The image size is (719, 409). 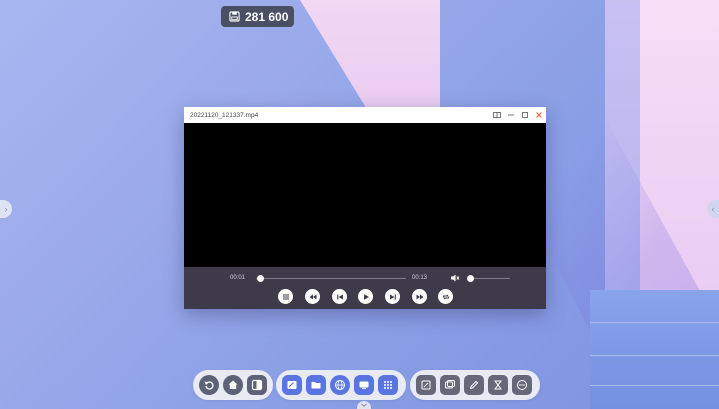 I want to click on current-time: 00:01, so click(x=238, y=278).